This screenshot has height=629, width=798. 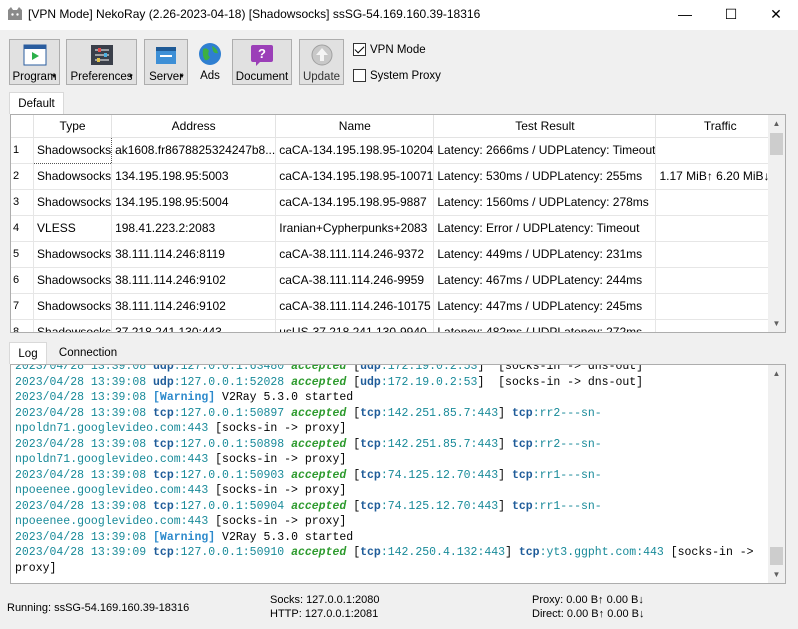 I want to click on log-segment: [Warning], so click(x=184, y=397).